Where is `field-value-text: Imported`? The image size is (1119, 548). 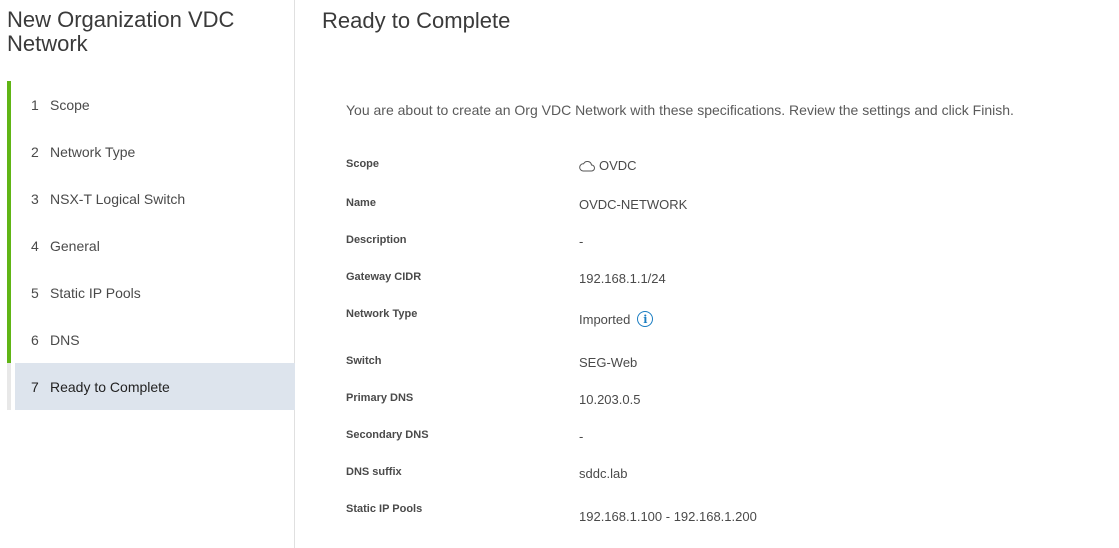
field-value-text: Imported is located at coordinates (605, 319).